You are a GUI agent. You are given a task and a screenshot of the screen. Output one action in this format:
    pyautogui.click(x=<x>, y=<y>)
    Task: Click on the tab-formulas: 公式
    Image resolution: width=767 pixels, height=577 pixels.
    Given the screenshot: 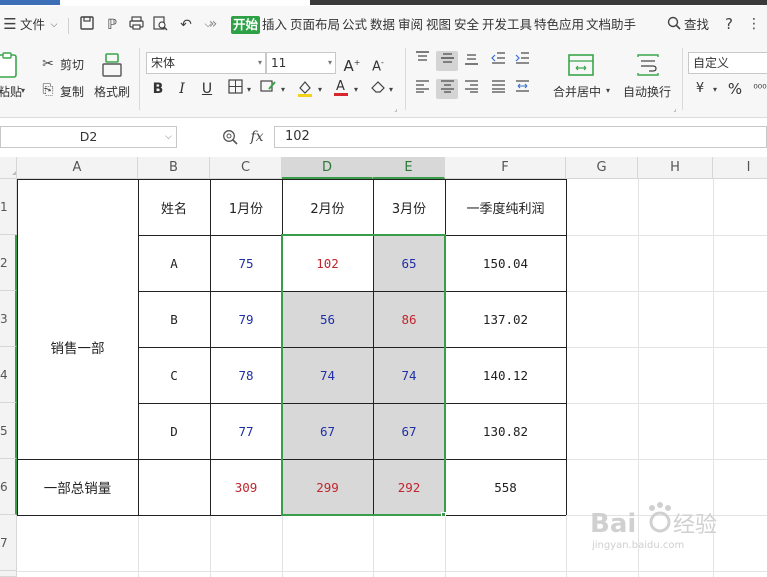 What is the action you would take?
    pyautogui.click(x=354, y=25)
    